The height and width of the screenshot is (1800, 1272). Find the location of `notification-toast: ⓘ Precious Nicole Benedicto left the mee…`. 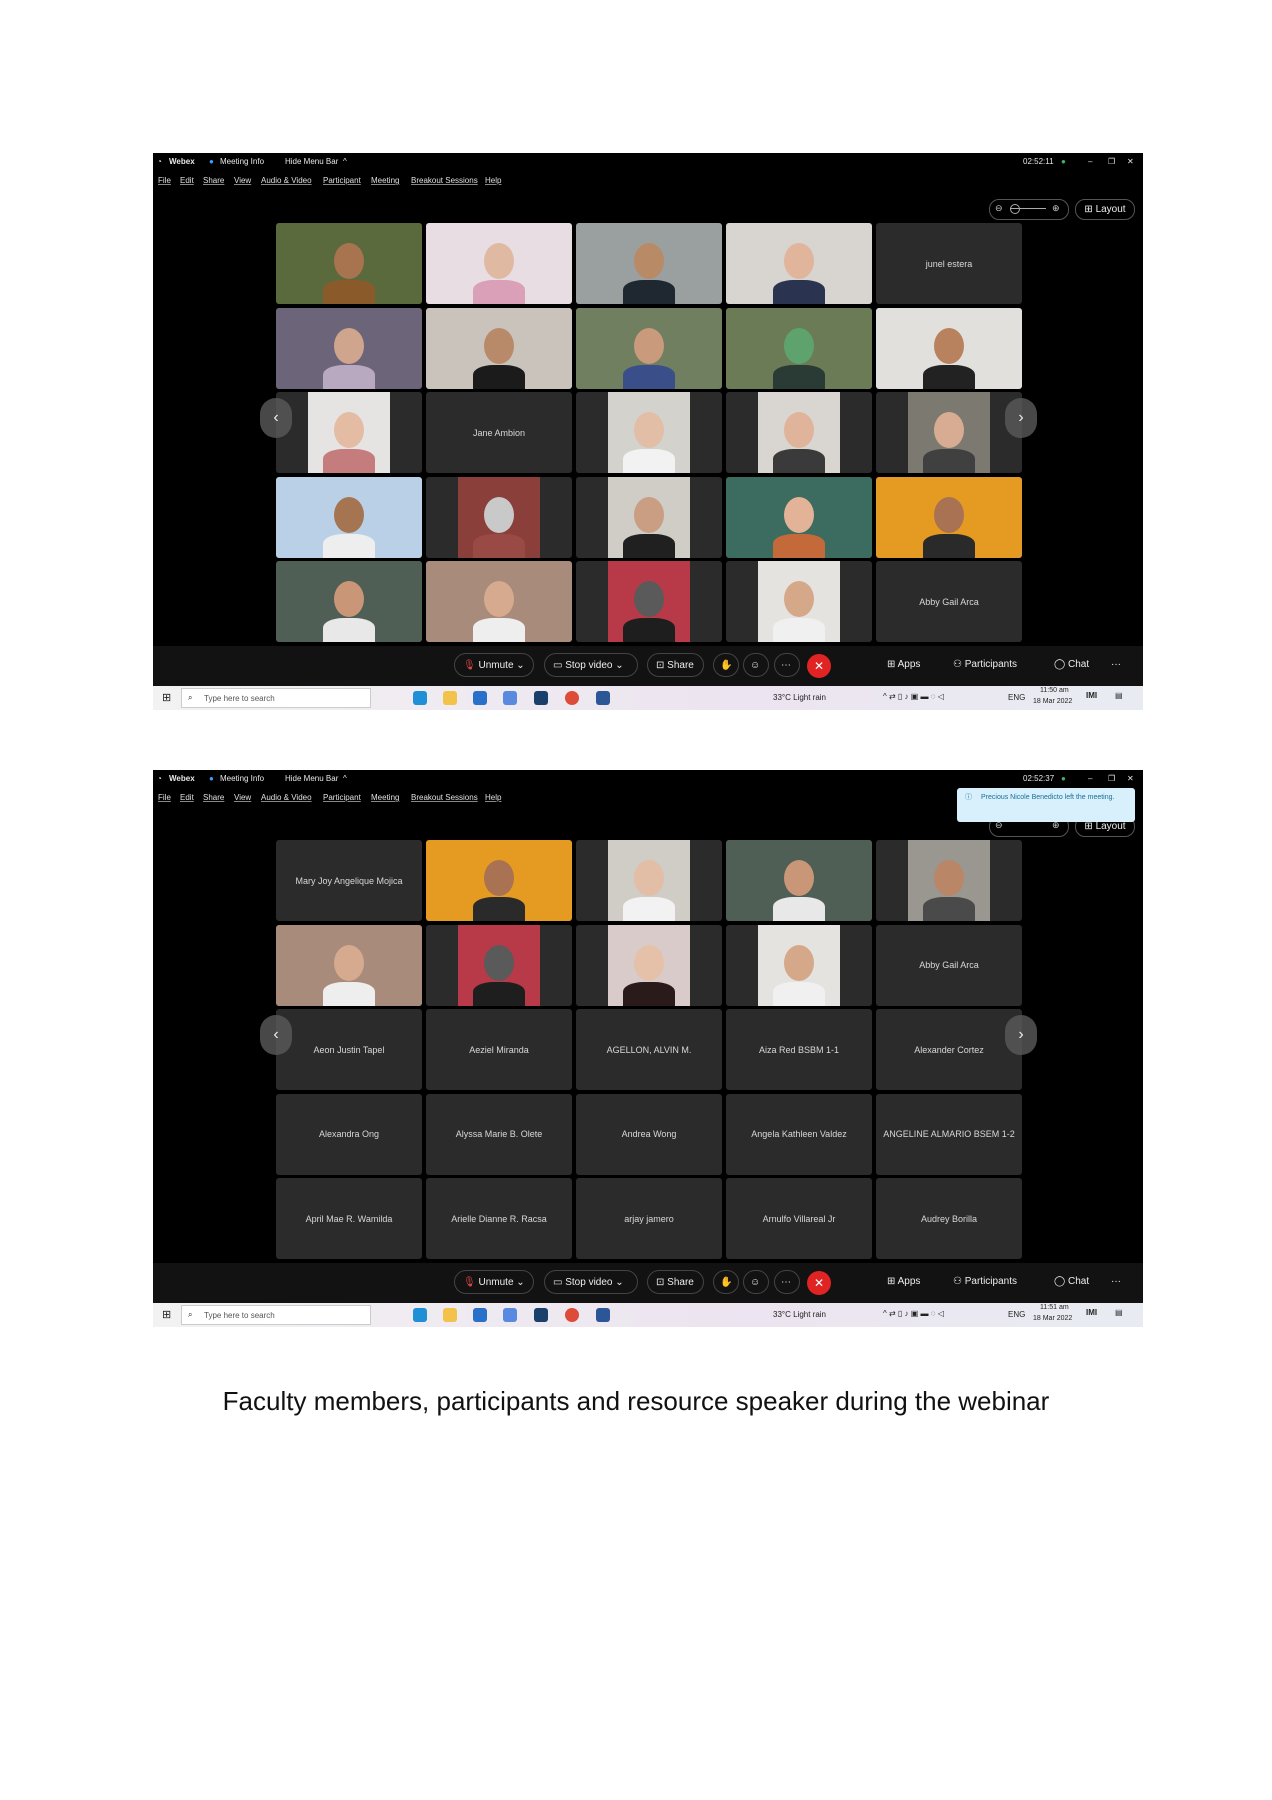

notification-toast: ⓘ Precious Nicole Benedicto left the mee… is located at coordinates (1046, 805).